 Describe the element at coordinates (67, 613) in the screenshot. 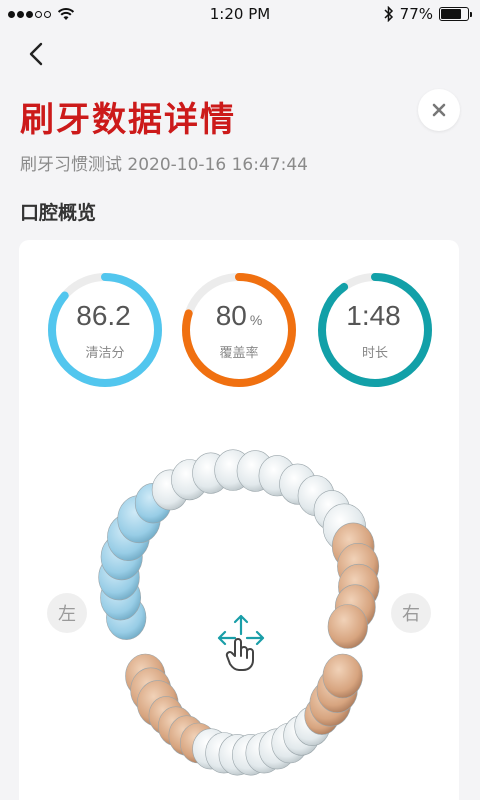

I see `left-side-button: 左` at that location.